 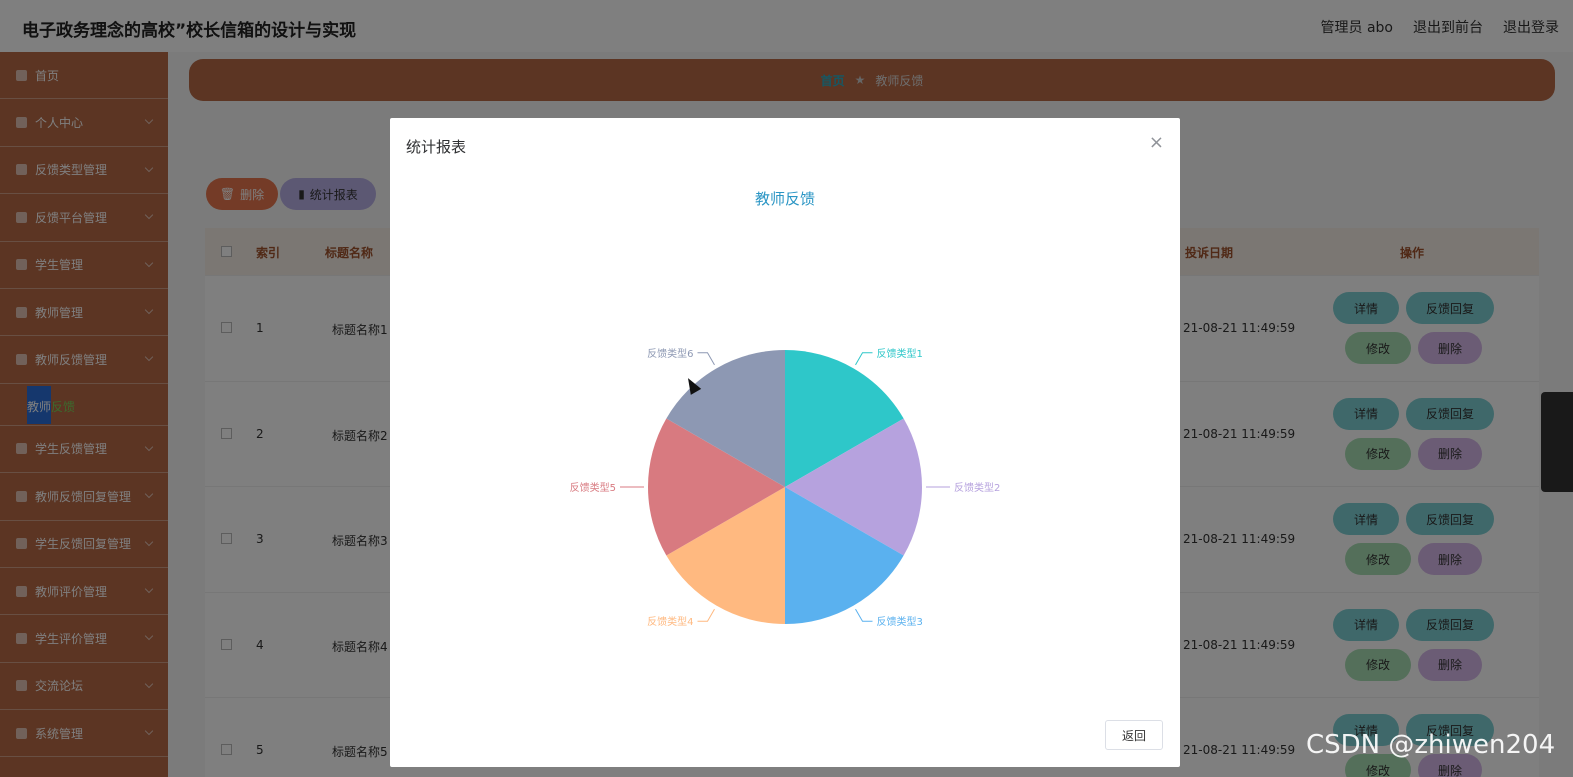 What do you see at coordinates (436, 147) in the screenshot?
I see `modal-title: 统计报表` at bounding box center [436, 147].